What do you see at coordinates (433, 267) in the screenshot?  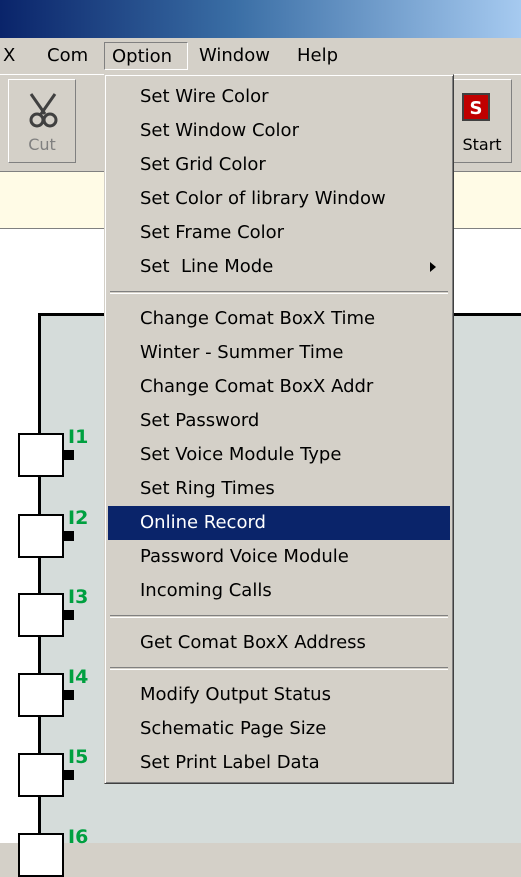 I see `submenu-arrow-icon` at bounding box center [433, 267].